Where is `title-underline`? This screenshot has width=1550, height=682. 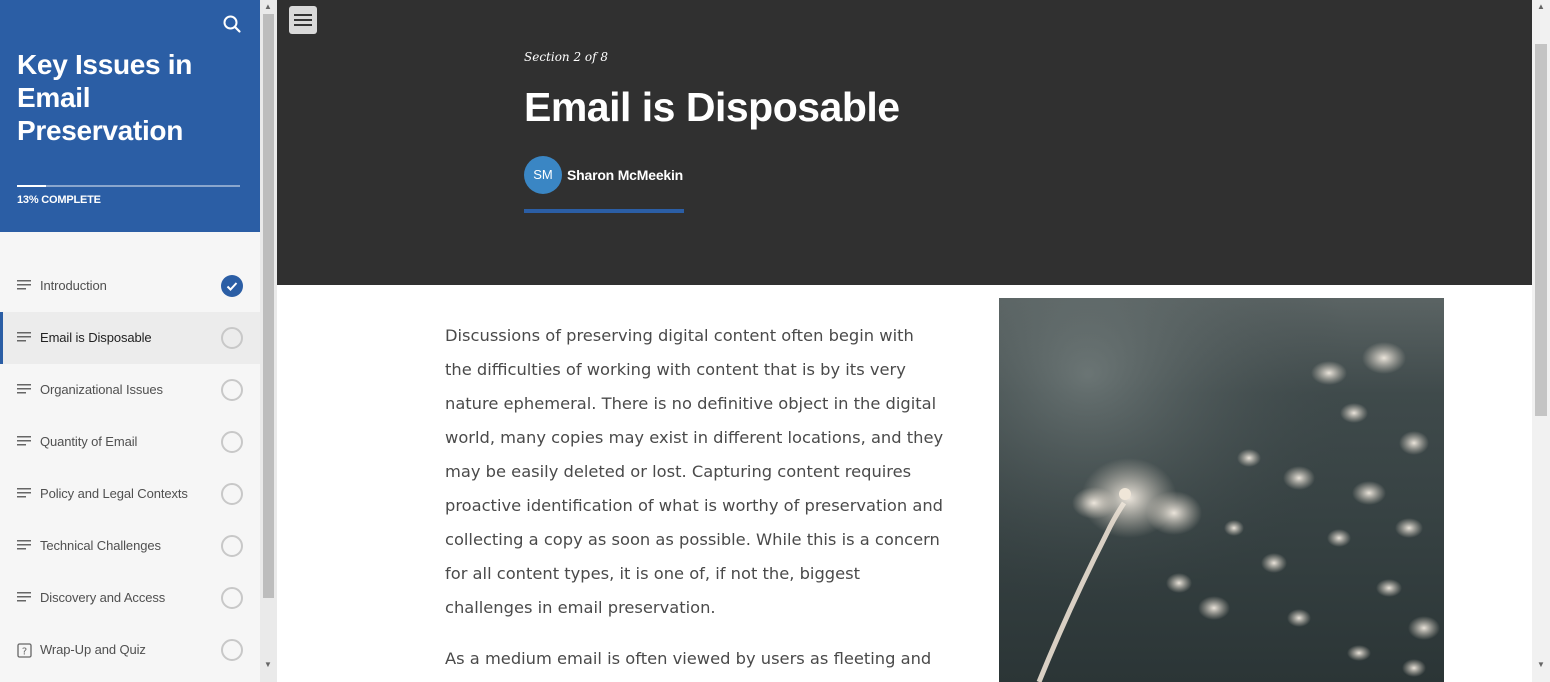 title-underline is located at coordinates (604, 211).